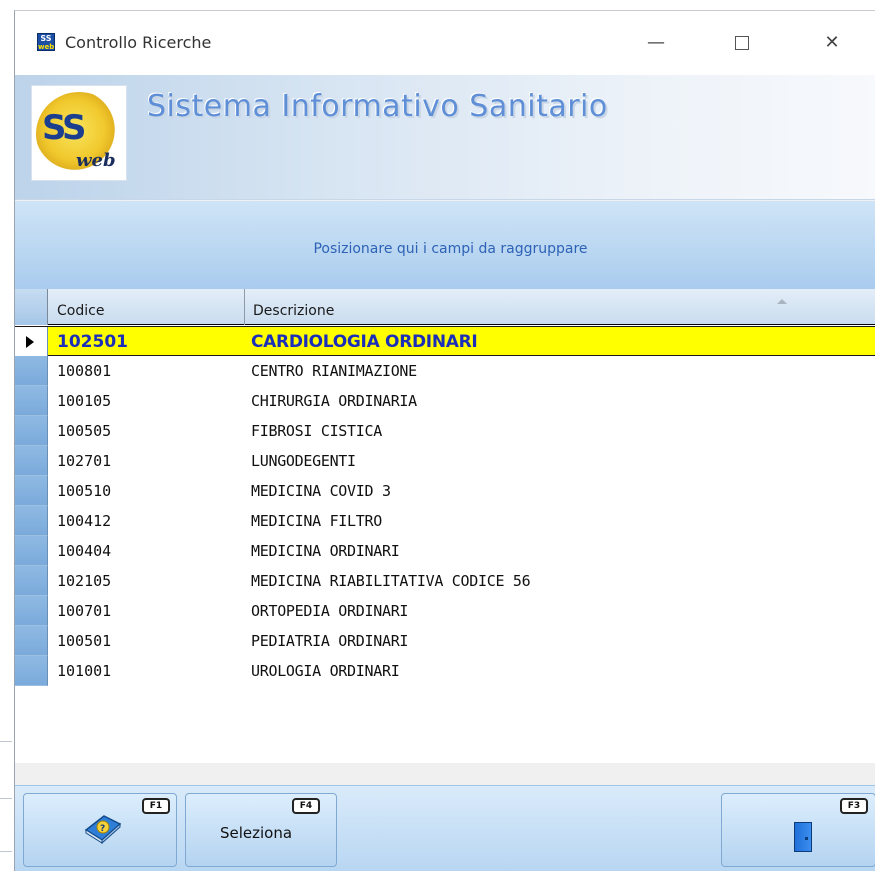 Image resolution: width=875 pixels, height=871 pixels. I want to click on exit-door-icon, so click(803, 837).